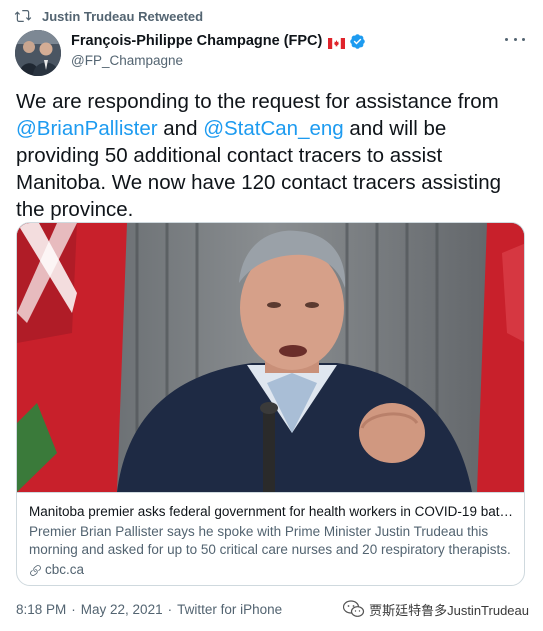 This screenshot has width=543, height=631. I want to click on more-options-icon, so click(515, 39).